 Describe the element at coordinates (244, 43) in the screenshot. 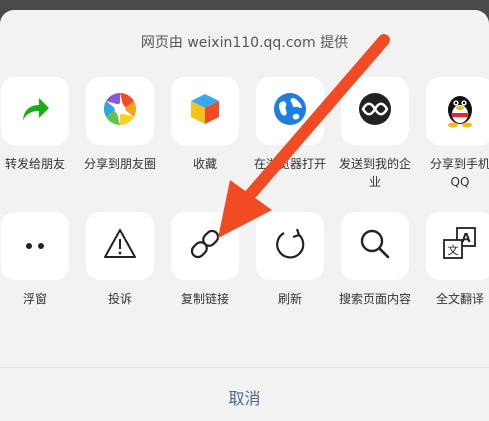

I see `provider-header: 网页由 weixin110.qq.com 提供` at that location.